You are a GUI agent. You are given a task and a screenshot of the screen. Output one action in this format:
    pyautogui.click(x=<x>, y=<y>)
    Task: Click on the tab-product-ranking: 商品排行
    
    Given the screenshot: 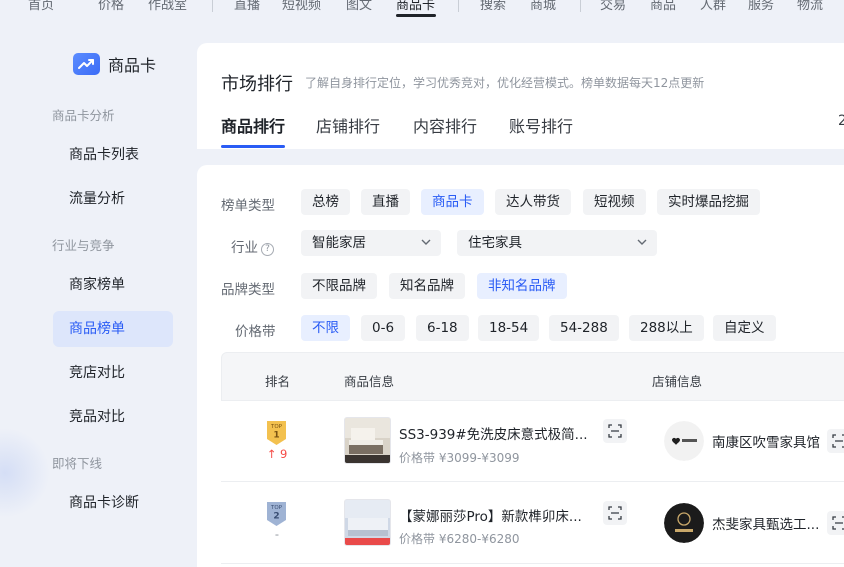 What is the action you would take?
    pyautogui.click(x=253, y=125)
    